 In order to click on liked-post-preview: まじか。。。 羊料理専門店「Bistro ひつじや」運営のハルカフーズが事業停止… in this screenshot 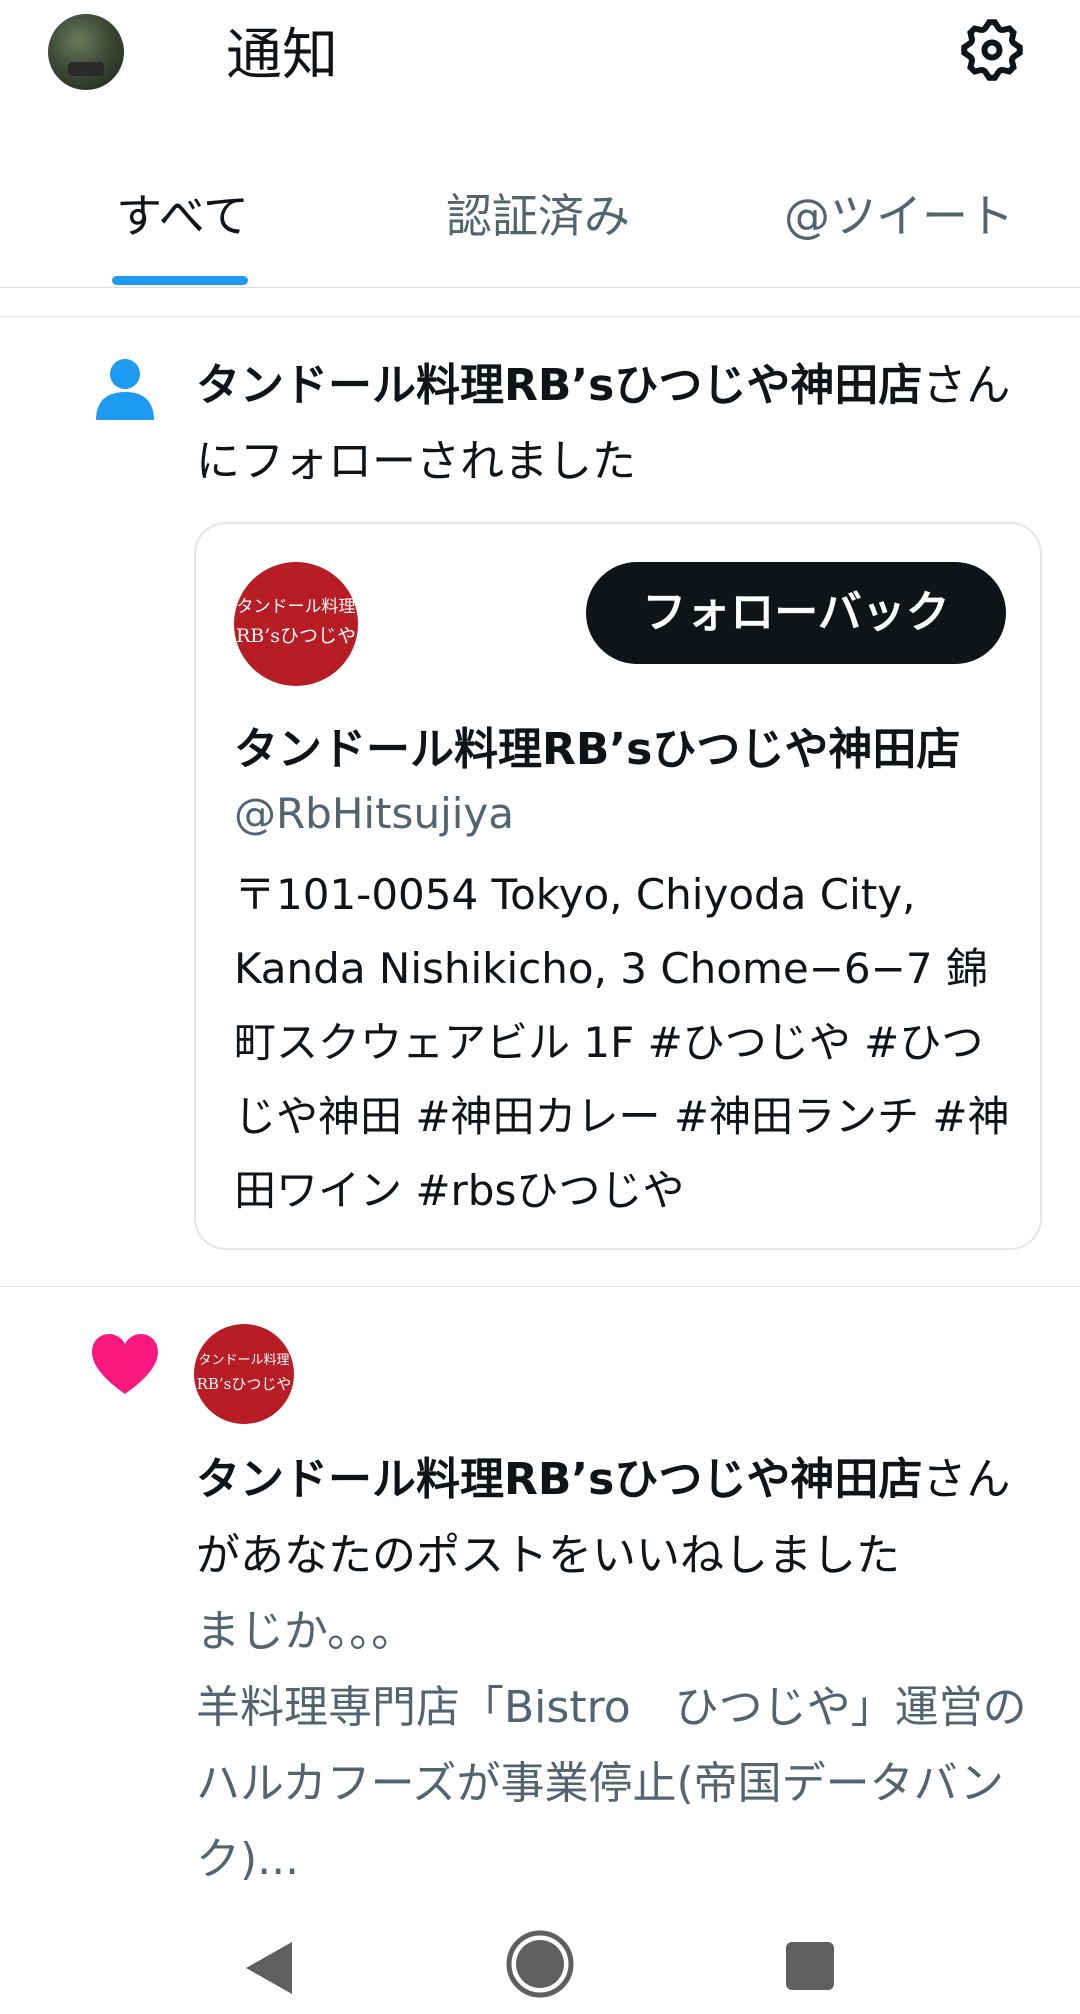, I will do `click(621, 1746)`.